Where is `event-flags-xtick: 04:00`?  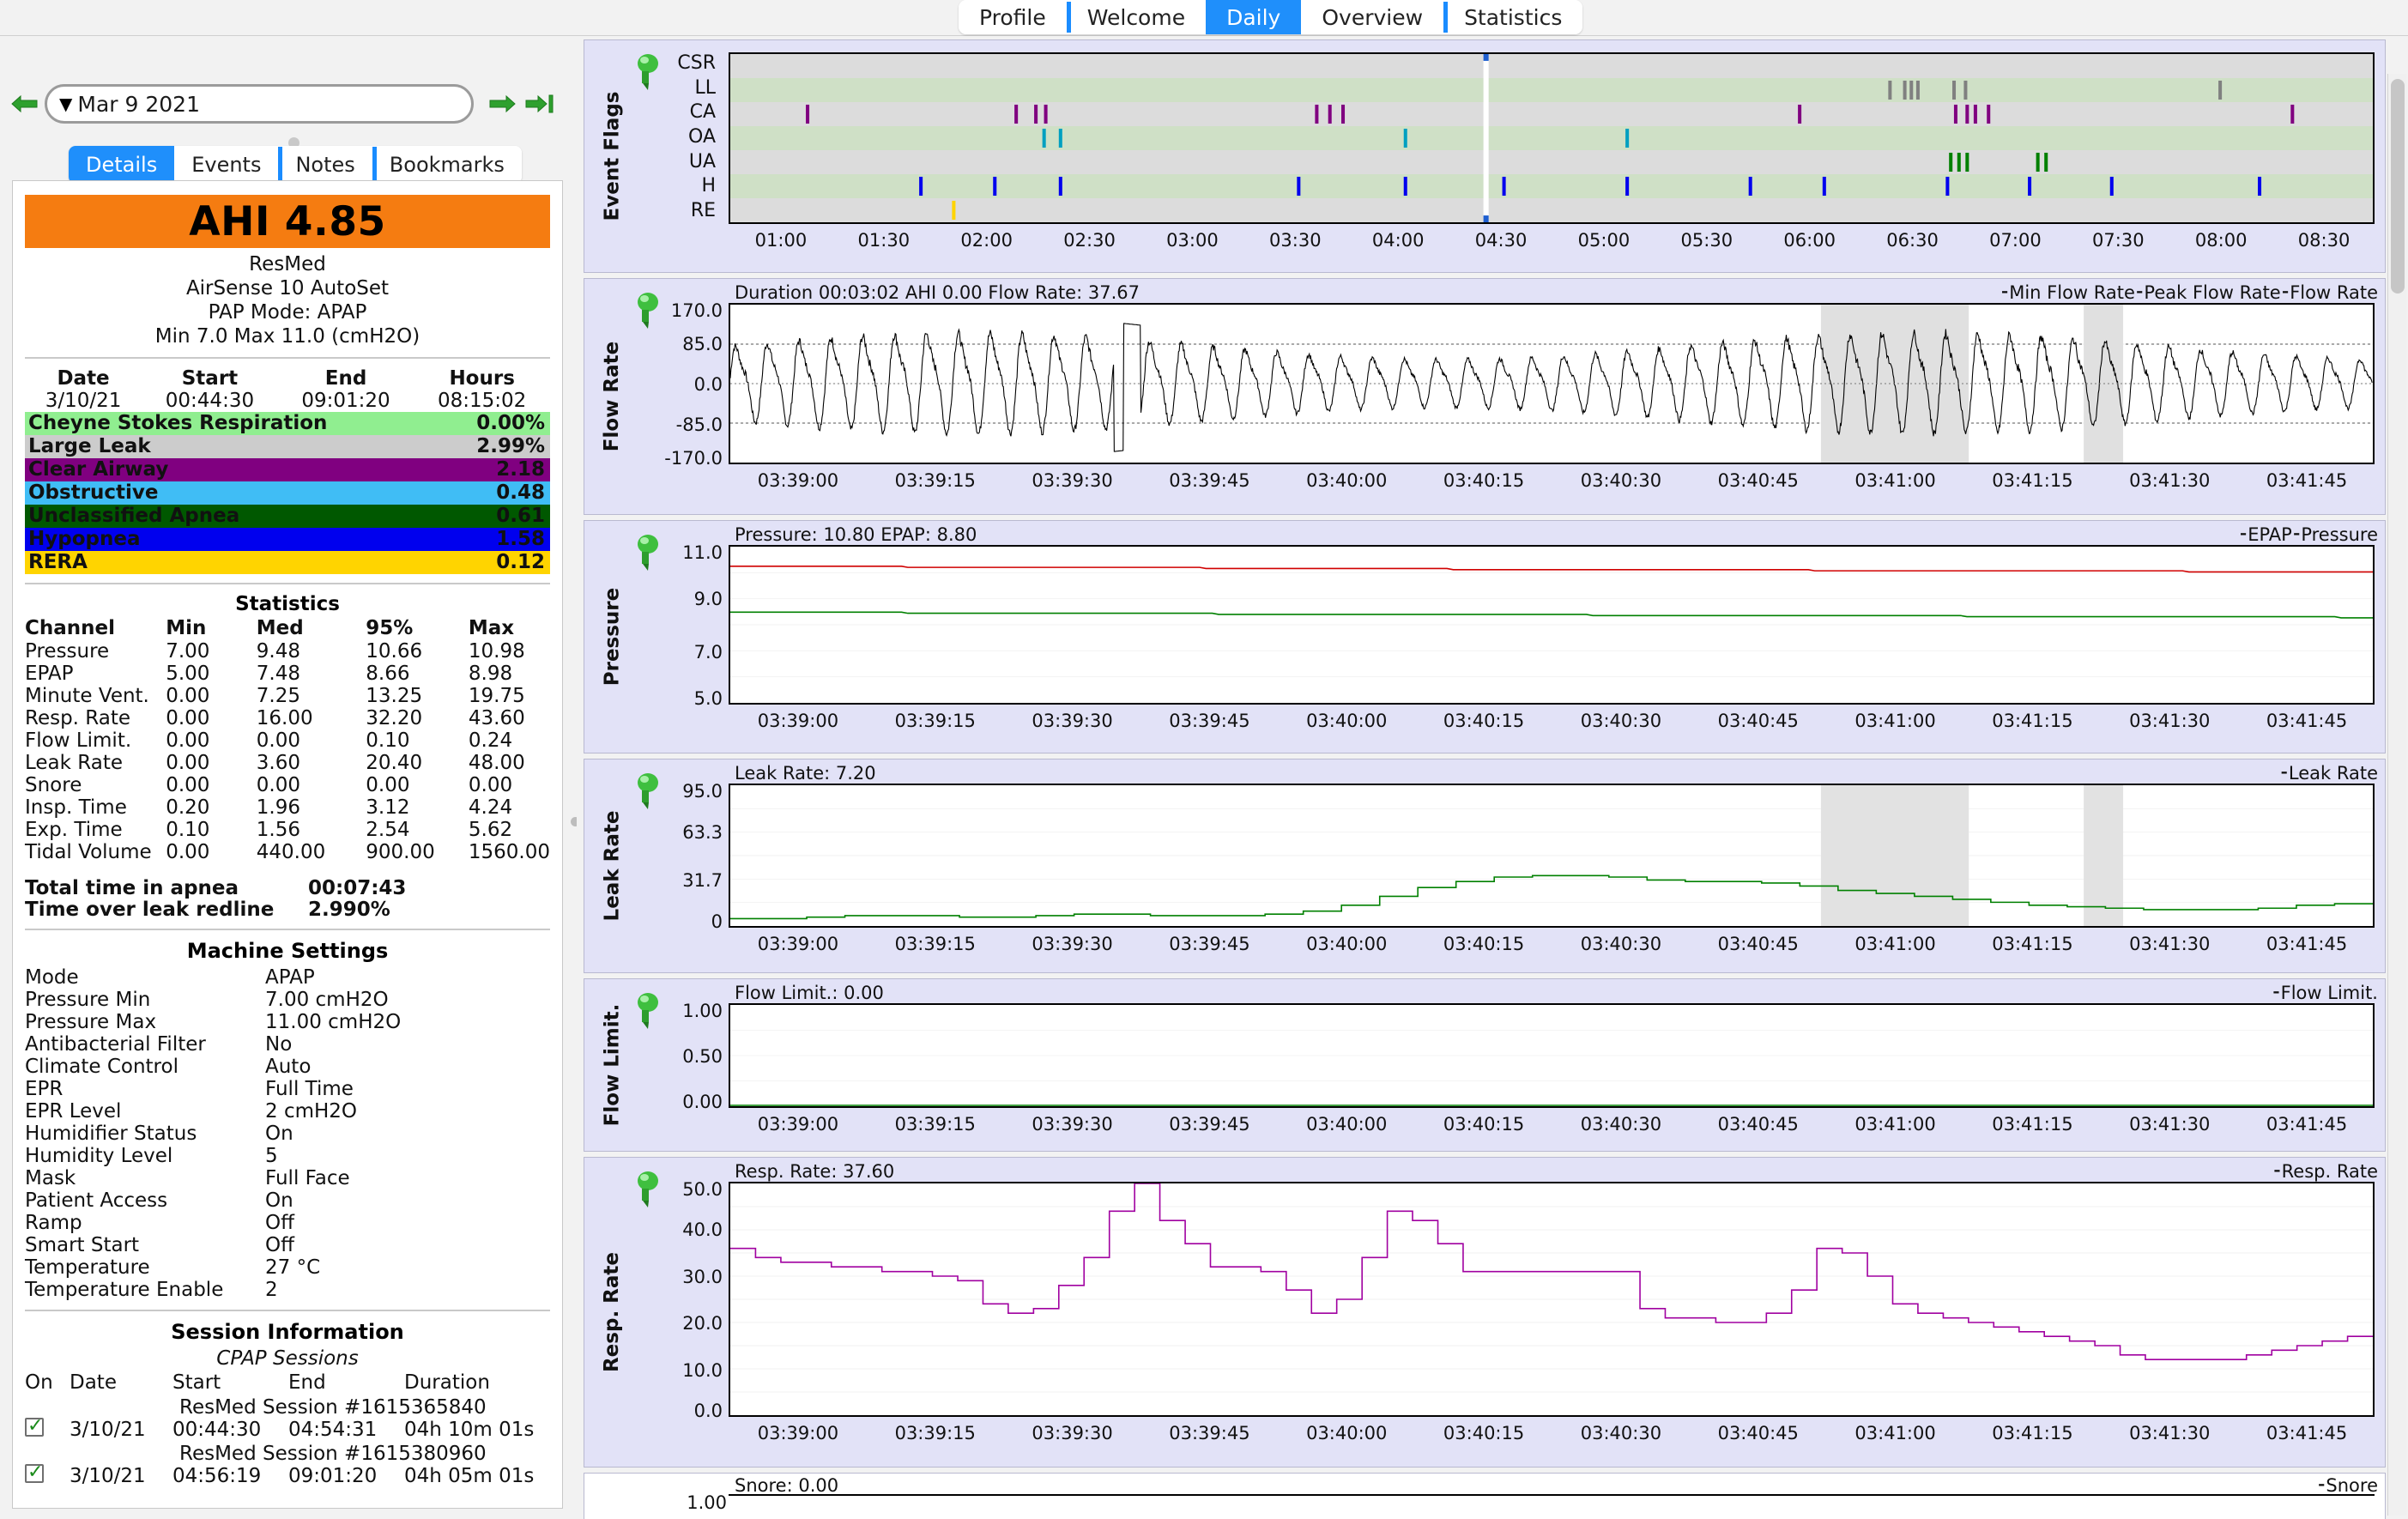
event-flags-xtick: 04:00 is located at coordinates (1398, 241).